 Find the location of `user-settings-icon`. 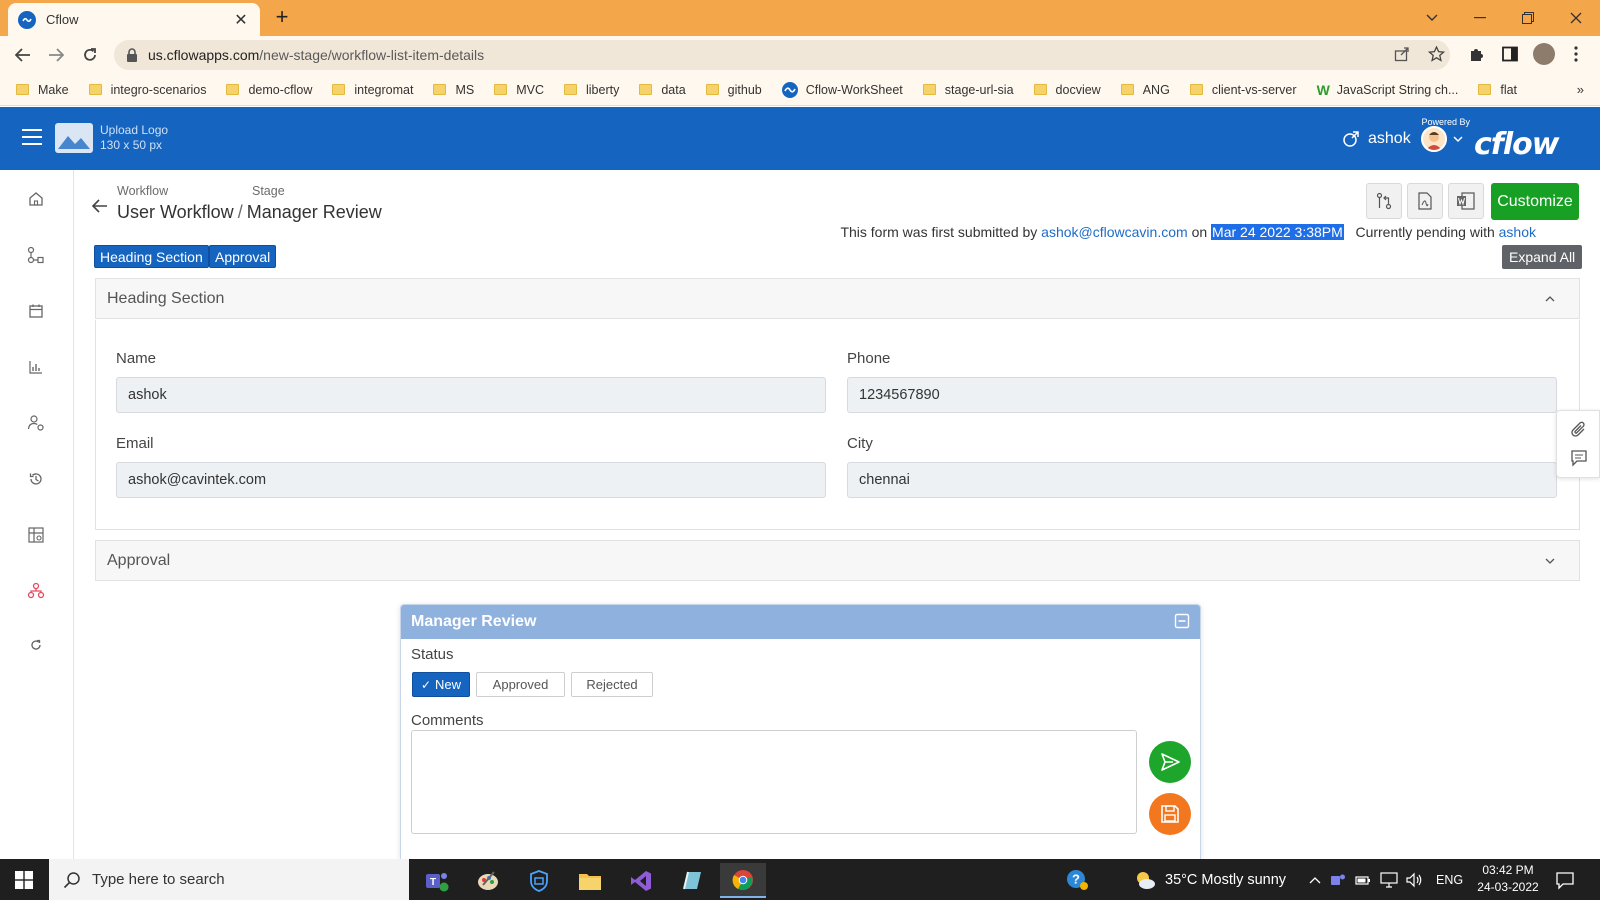

user-settings-icon is located at coordinates (36, 423).